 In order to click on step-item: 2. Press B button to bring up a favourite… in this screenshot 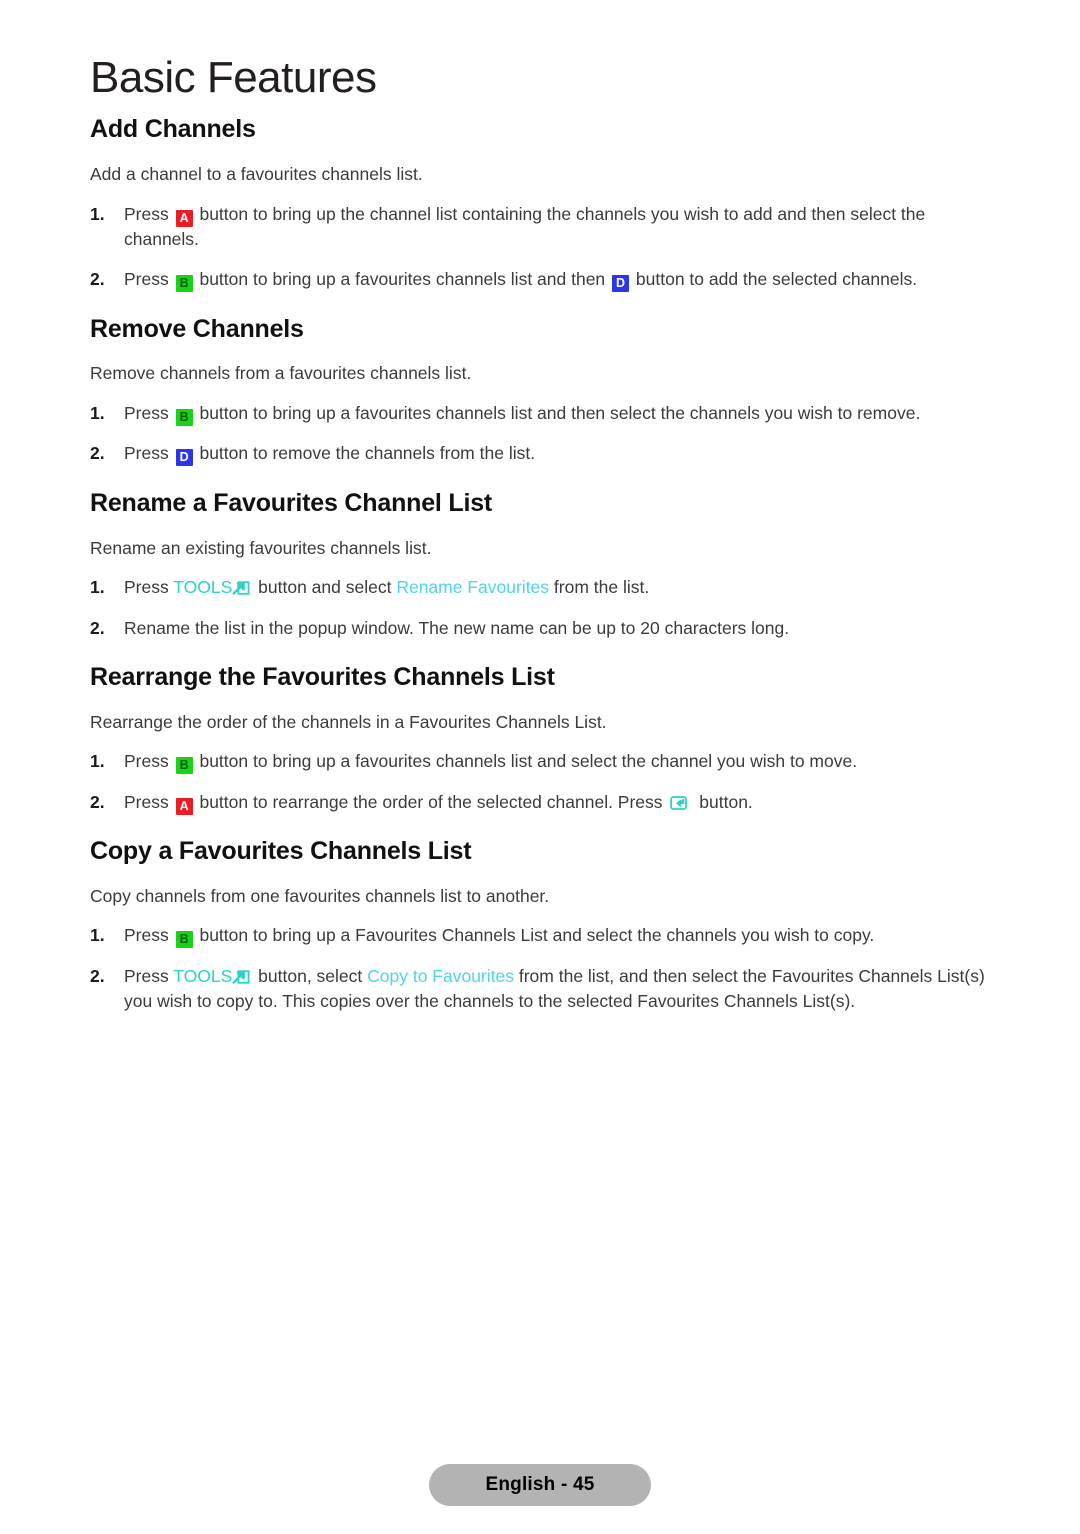, I will do `click(540, 272)`.